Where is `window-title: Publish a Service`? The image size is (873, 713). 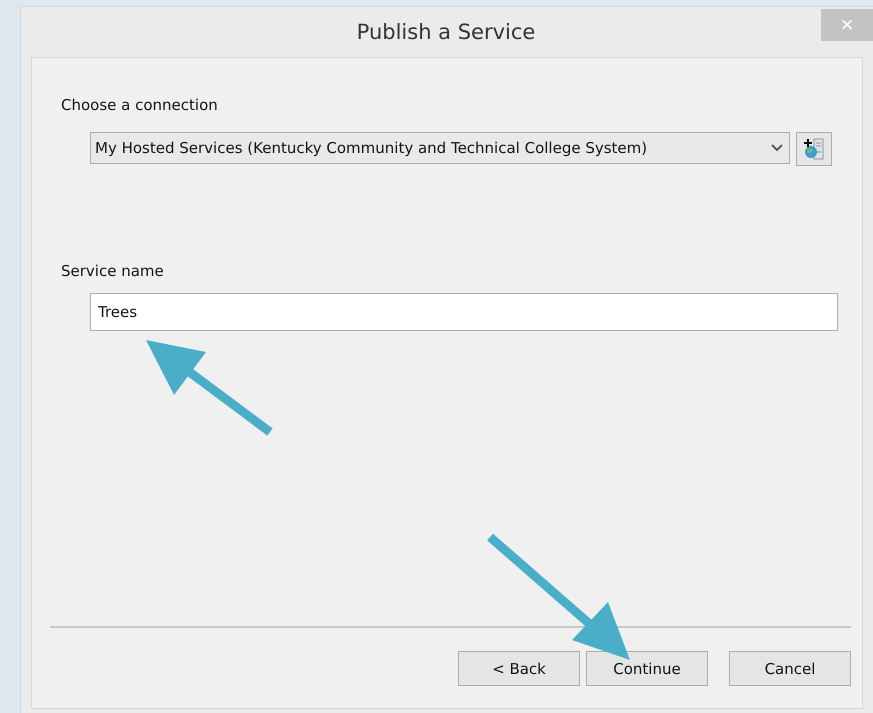 window-title: Publish a Service is located at coordinates (446, 32).